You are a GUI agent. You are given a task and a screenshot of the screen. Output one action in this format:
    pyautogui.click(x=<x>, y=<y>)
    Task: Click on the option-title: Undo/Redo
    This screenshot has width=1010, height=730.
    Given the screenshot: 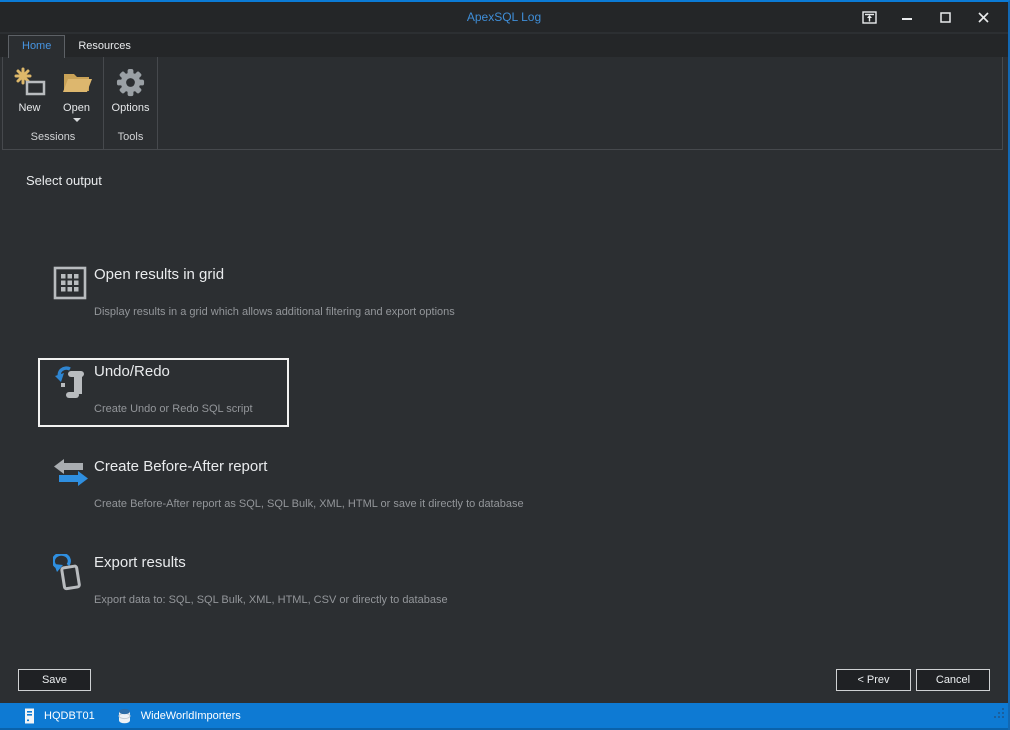 What is the action you would take?
    pyautogui.click(x=132, y=371)
    